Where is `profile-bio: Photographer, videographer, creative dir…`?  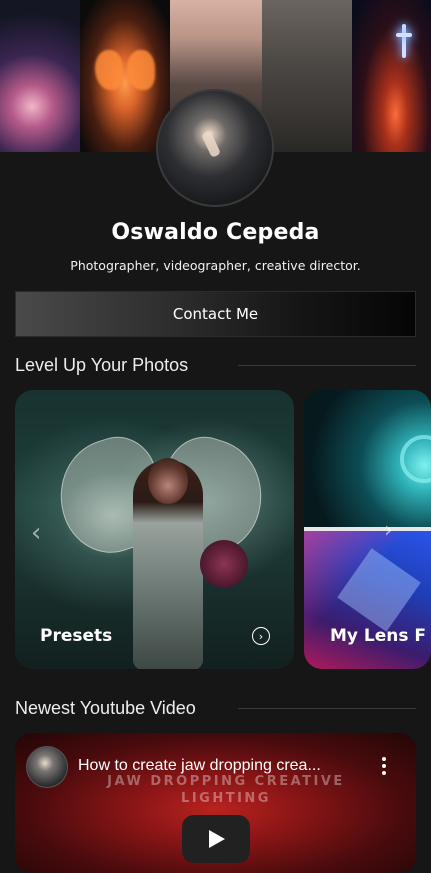 profile-bio: Photographer, videographer, creative dir… is located at coordinates (215, 265).